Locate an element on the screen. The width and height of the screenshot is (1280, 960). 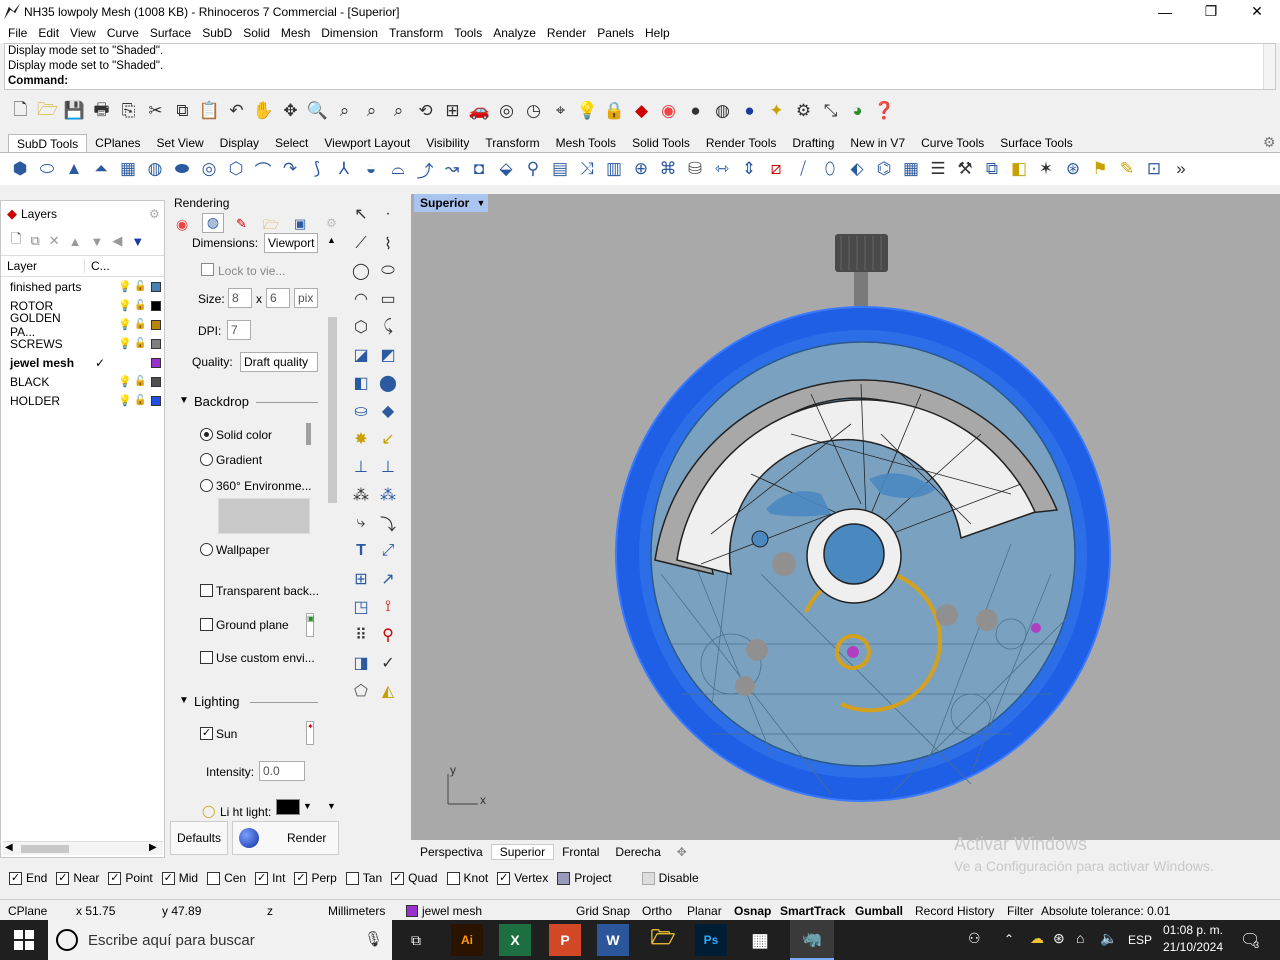
panel-settings-icon: ⚙ is located at coordinates (154, 214).